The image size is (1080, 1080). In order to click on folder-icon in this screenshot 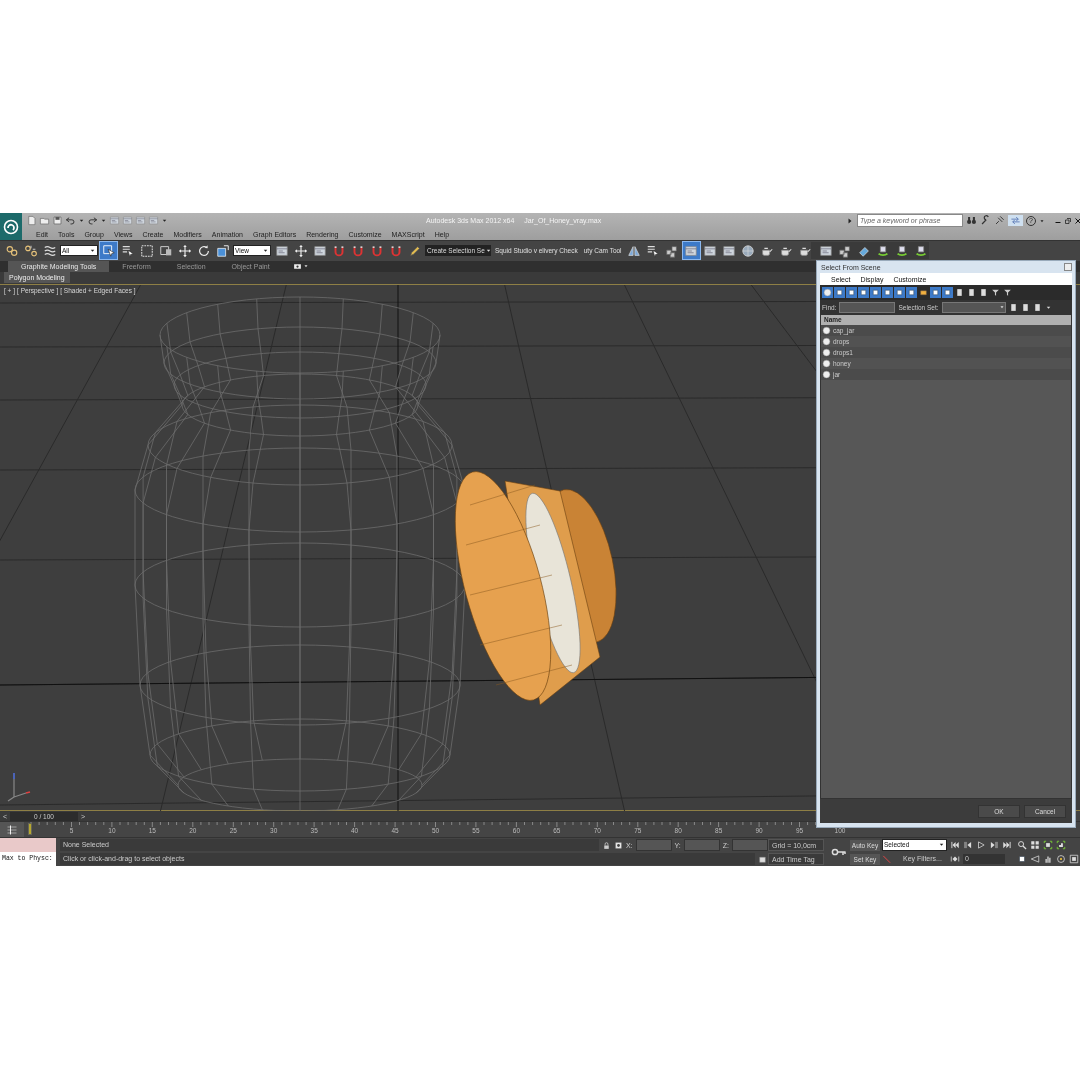, I will do `click(44, 220)`.